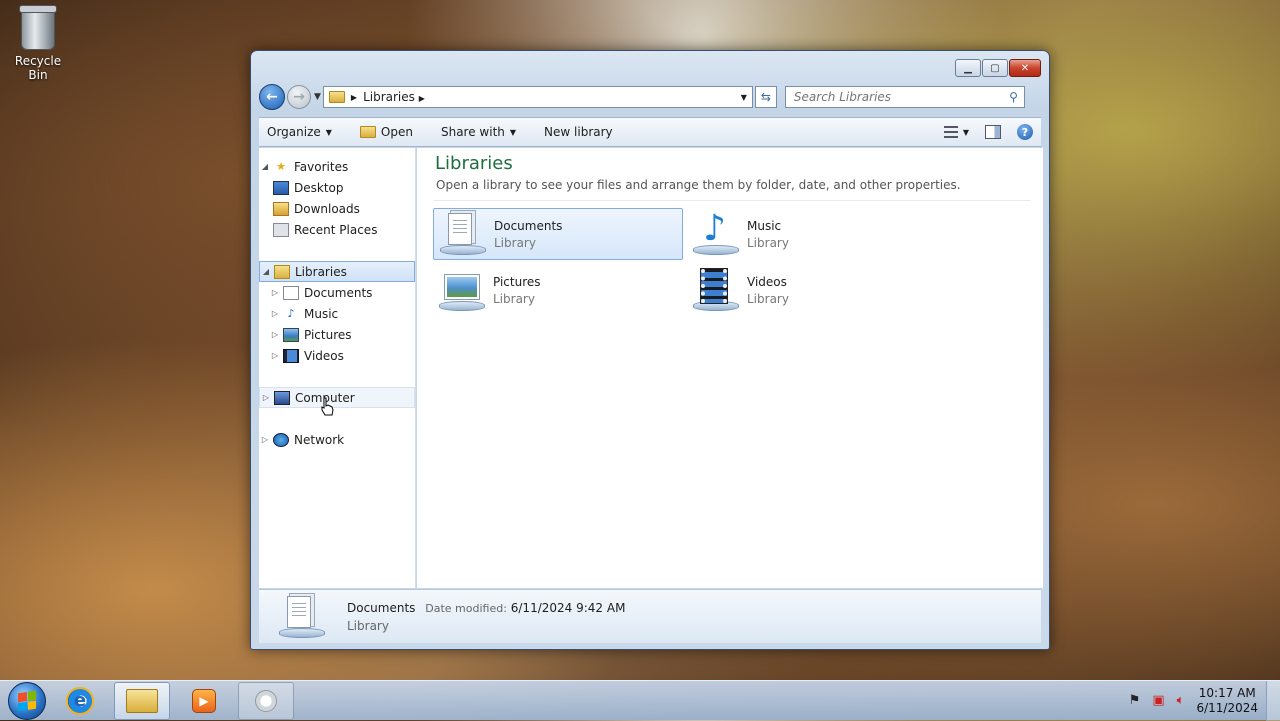 Image resolution: width=1280 pixels, height=721 pixels. I want to click on back-button: ←, so click(272, 97).